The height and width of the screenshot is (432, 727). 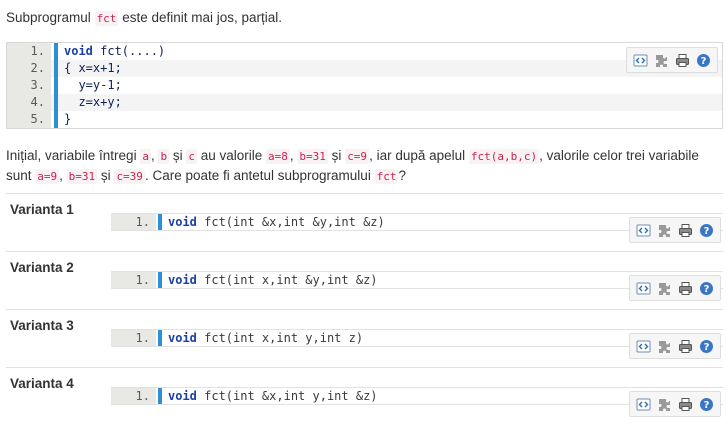 I want to click on code-text: void fct(int &x,int y,int &z), so click(x=273, y=396).